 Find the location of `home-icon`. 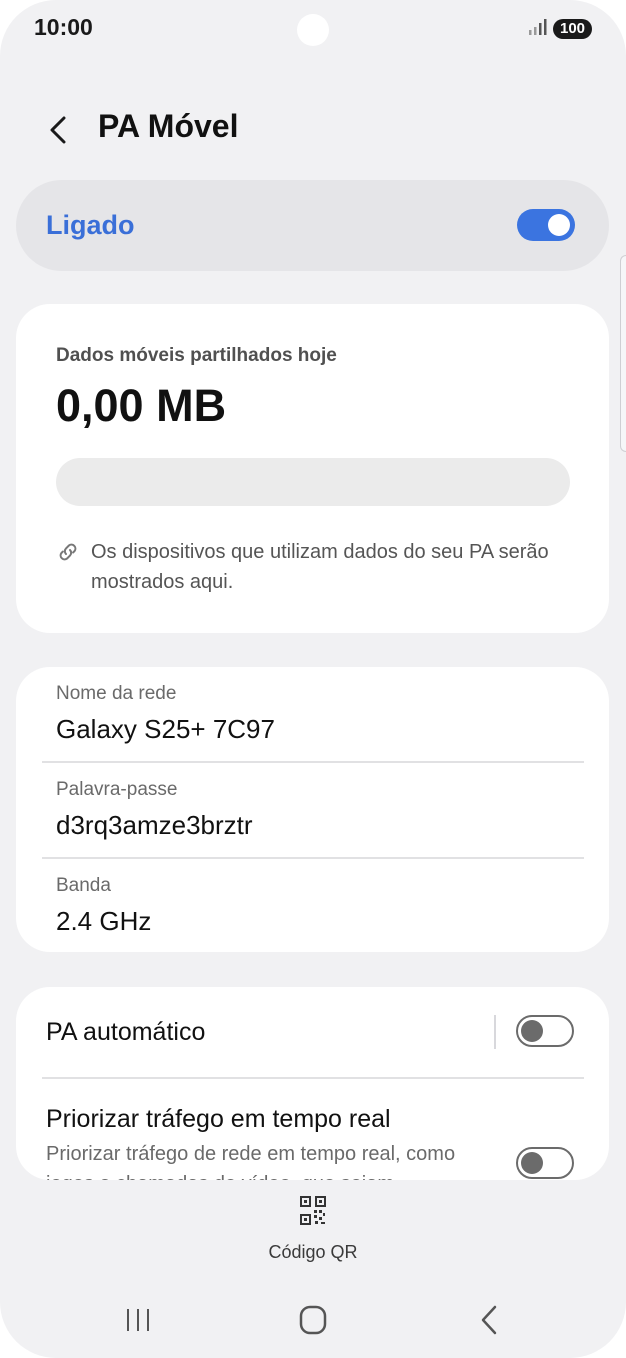

home-icon is located at coordinates (313, 1320).